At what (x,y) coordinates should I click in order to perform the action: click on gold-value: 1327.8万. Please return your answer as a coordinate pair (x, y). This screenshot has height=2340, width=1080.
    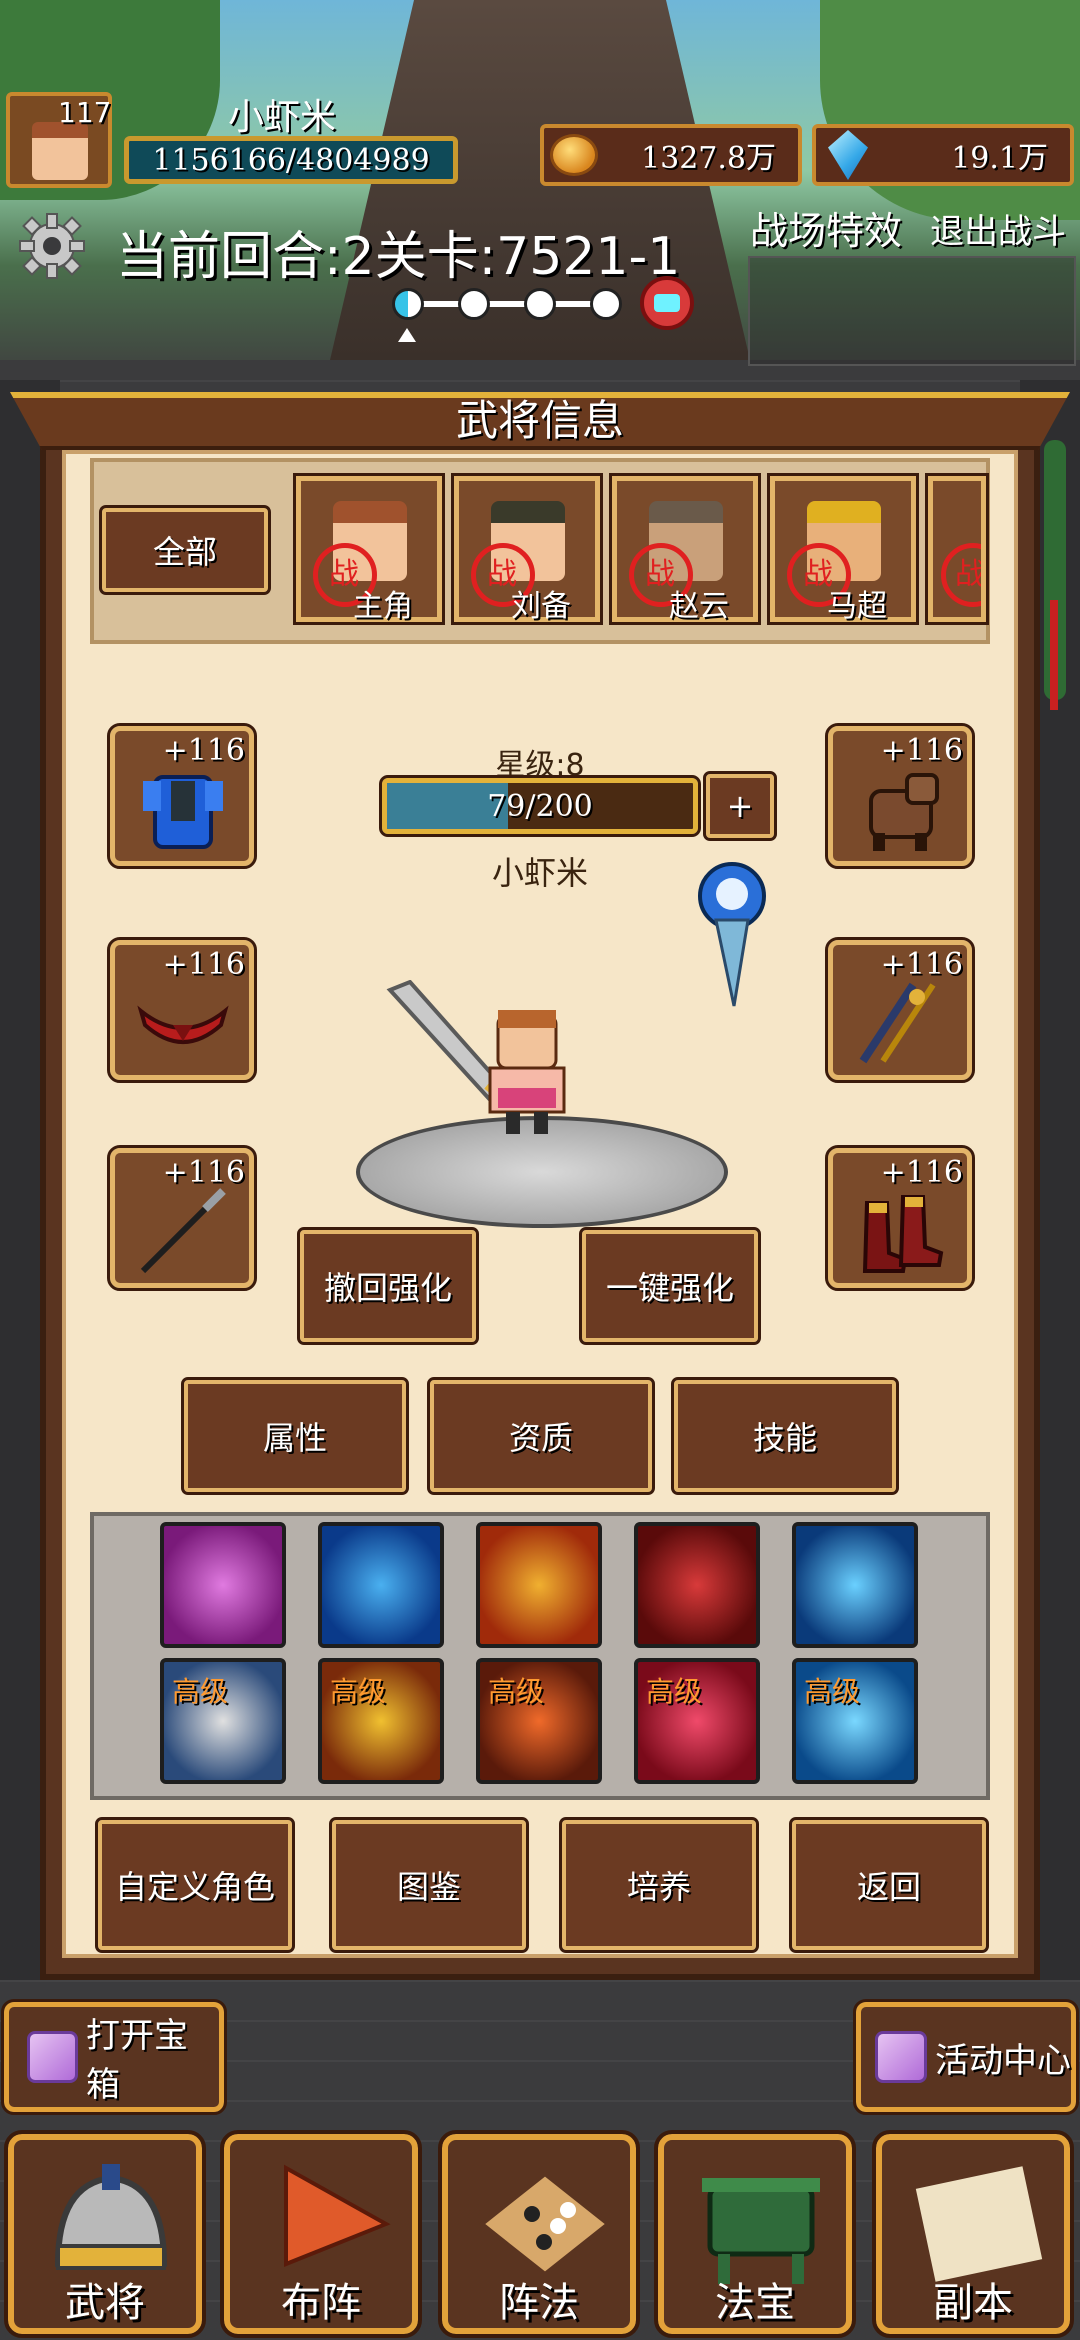
    Looking at the image, I should click on (708, 158).